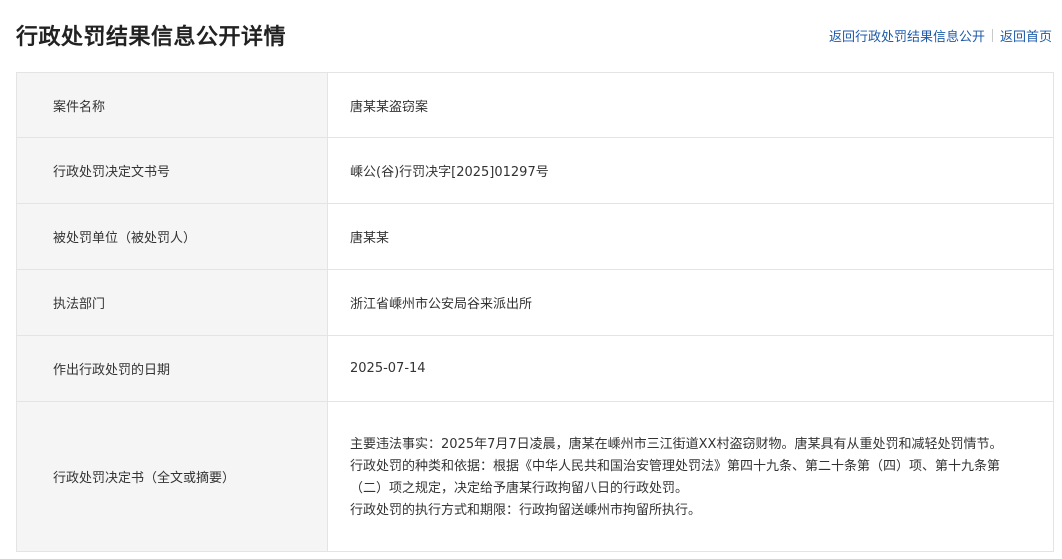  What do you see at coordinates (690, 170) in the screenshot?
I see `row-value: 嵊公(谷)行罚决字[2025]01297号` at bounding box center [690, 170].